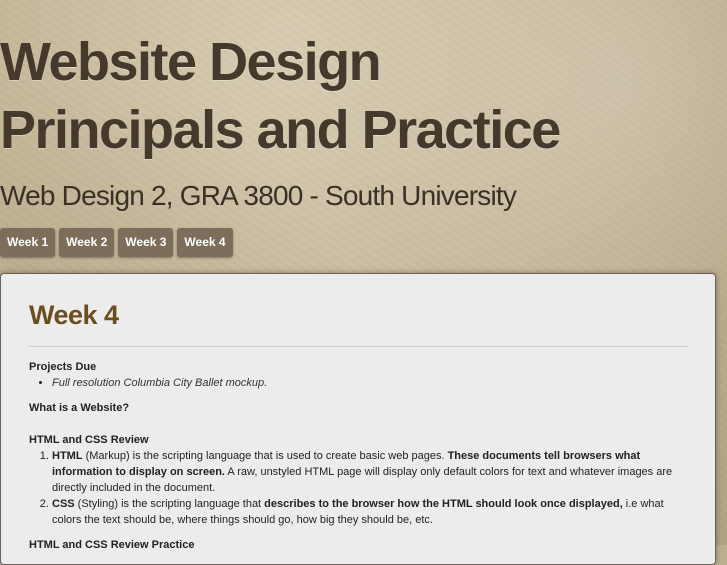  Describe the element at coordinates (74, 315) in the screenshot. I see `week-heading: Week 4` at that location.